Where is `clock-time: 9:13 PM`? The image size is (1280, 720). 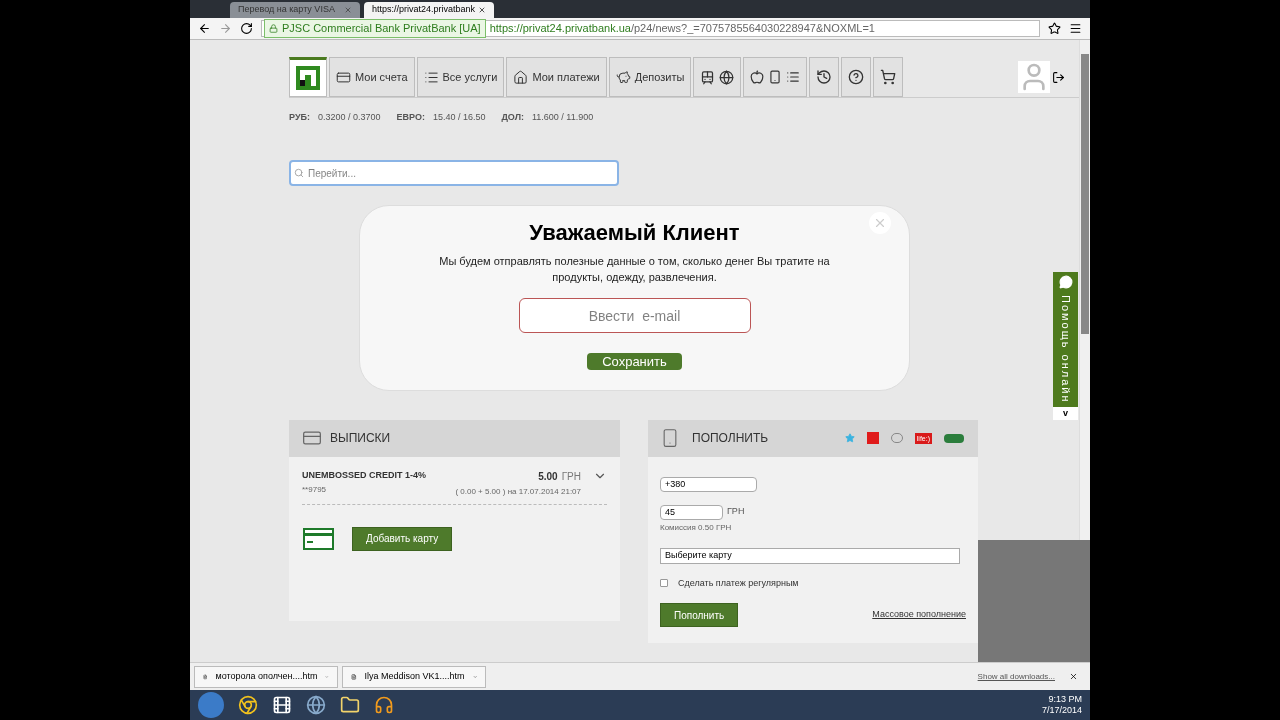 clock-time: 9:13 PM is located at coordinates (1065, 699).